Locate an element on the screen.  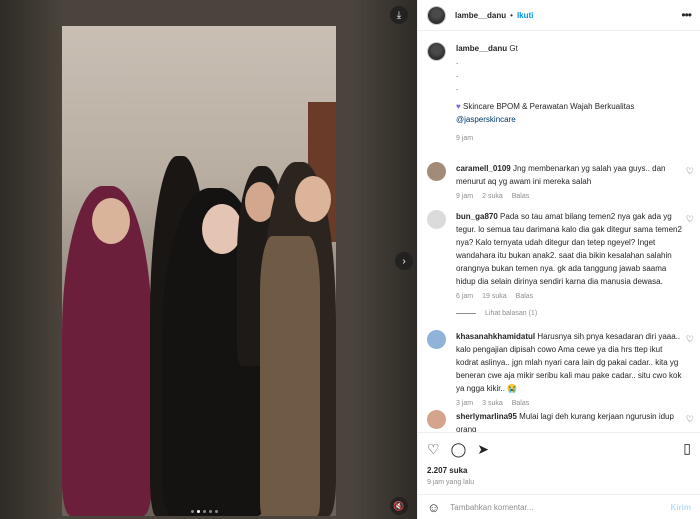
promo-link: @jasperskincare is located at coordinates (486, 119).